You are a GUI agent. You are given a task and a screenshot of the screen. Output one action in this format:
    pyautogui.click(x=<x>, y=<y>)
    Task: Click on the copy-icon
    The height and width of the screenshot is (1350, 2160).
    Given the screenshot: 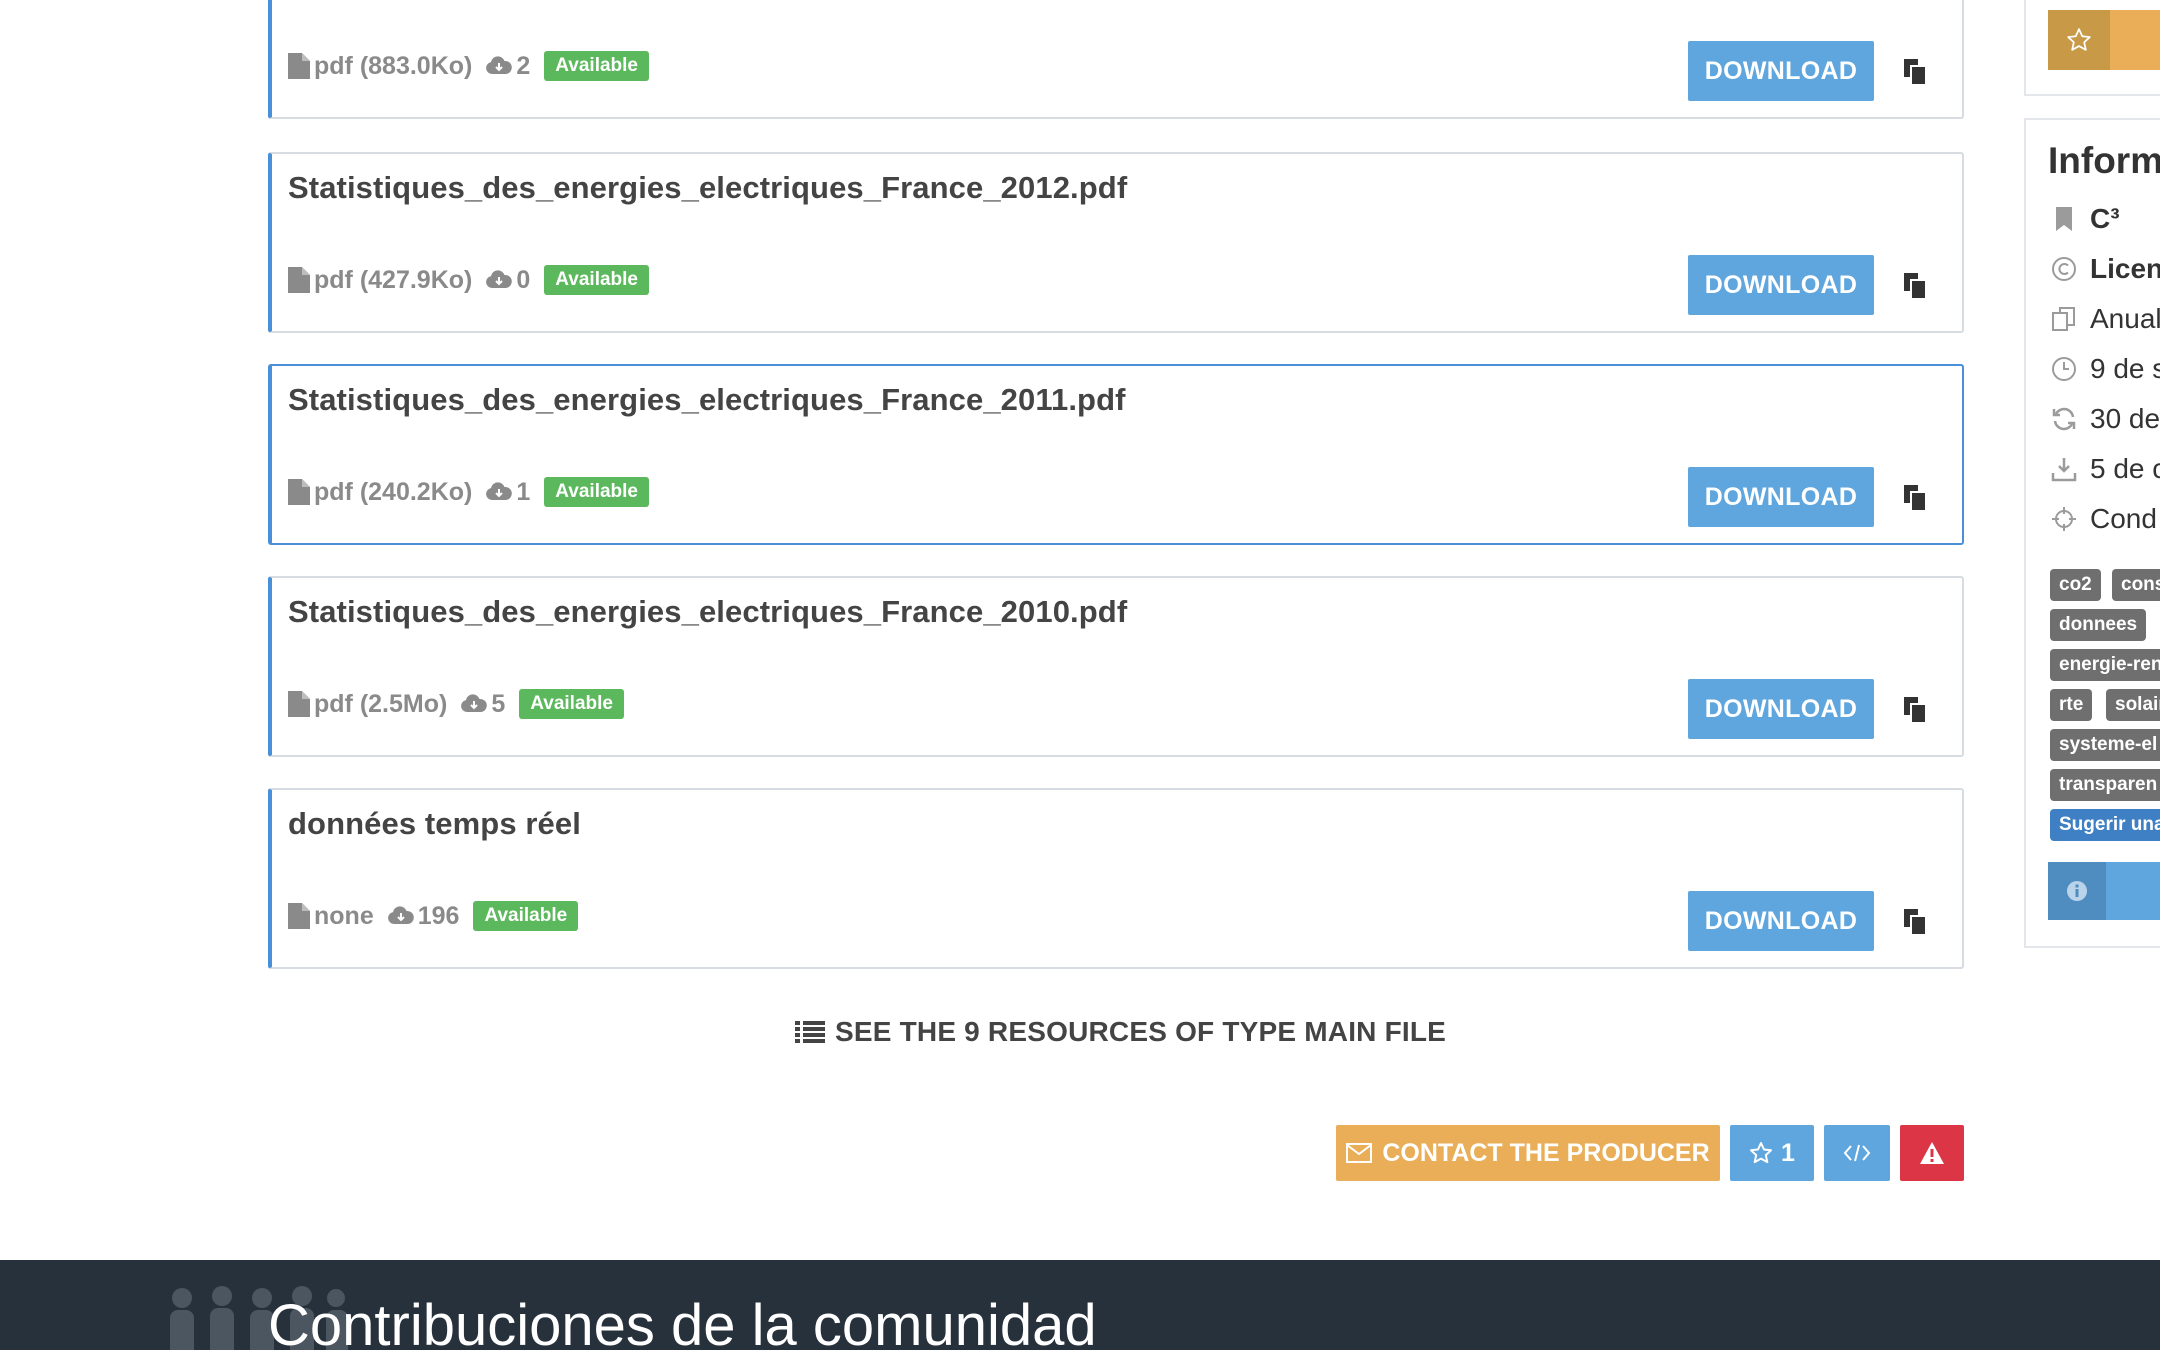 What is the action you would take?
    pyautogui.click(x=2063, y=319)
    